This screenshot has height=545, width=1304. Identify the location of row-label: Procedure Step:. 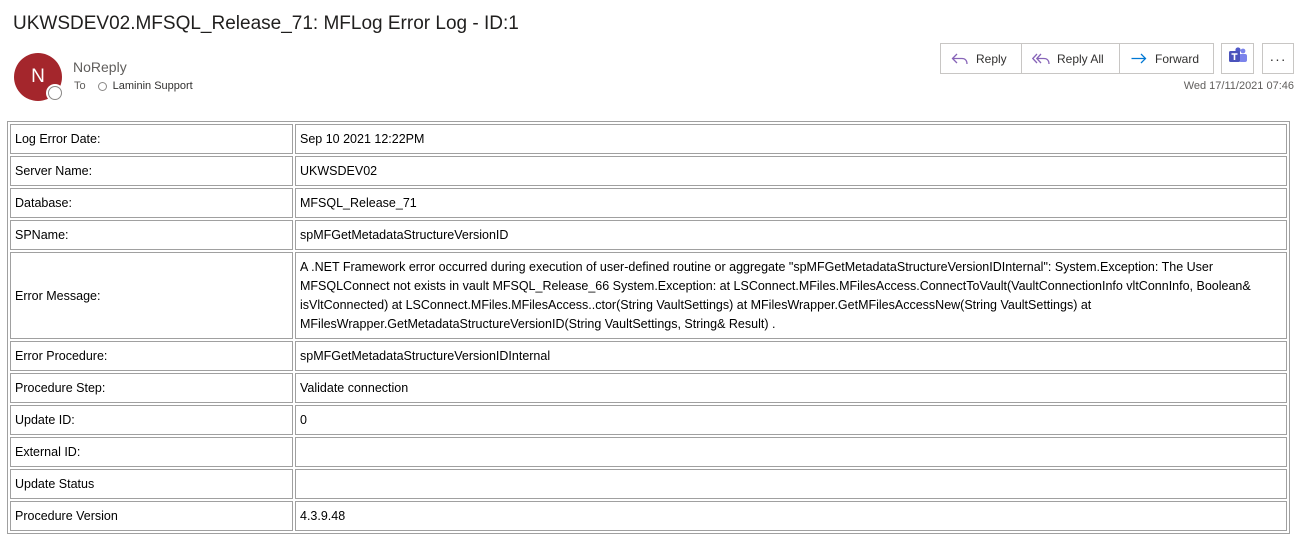
(151, 388).